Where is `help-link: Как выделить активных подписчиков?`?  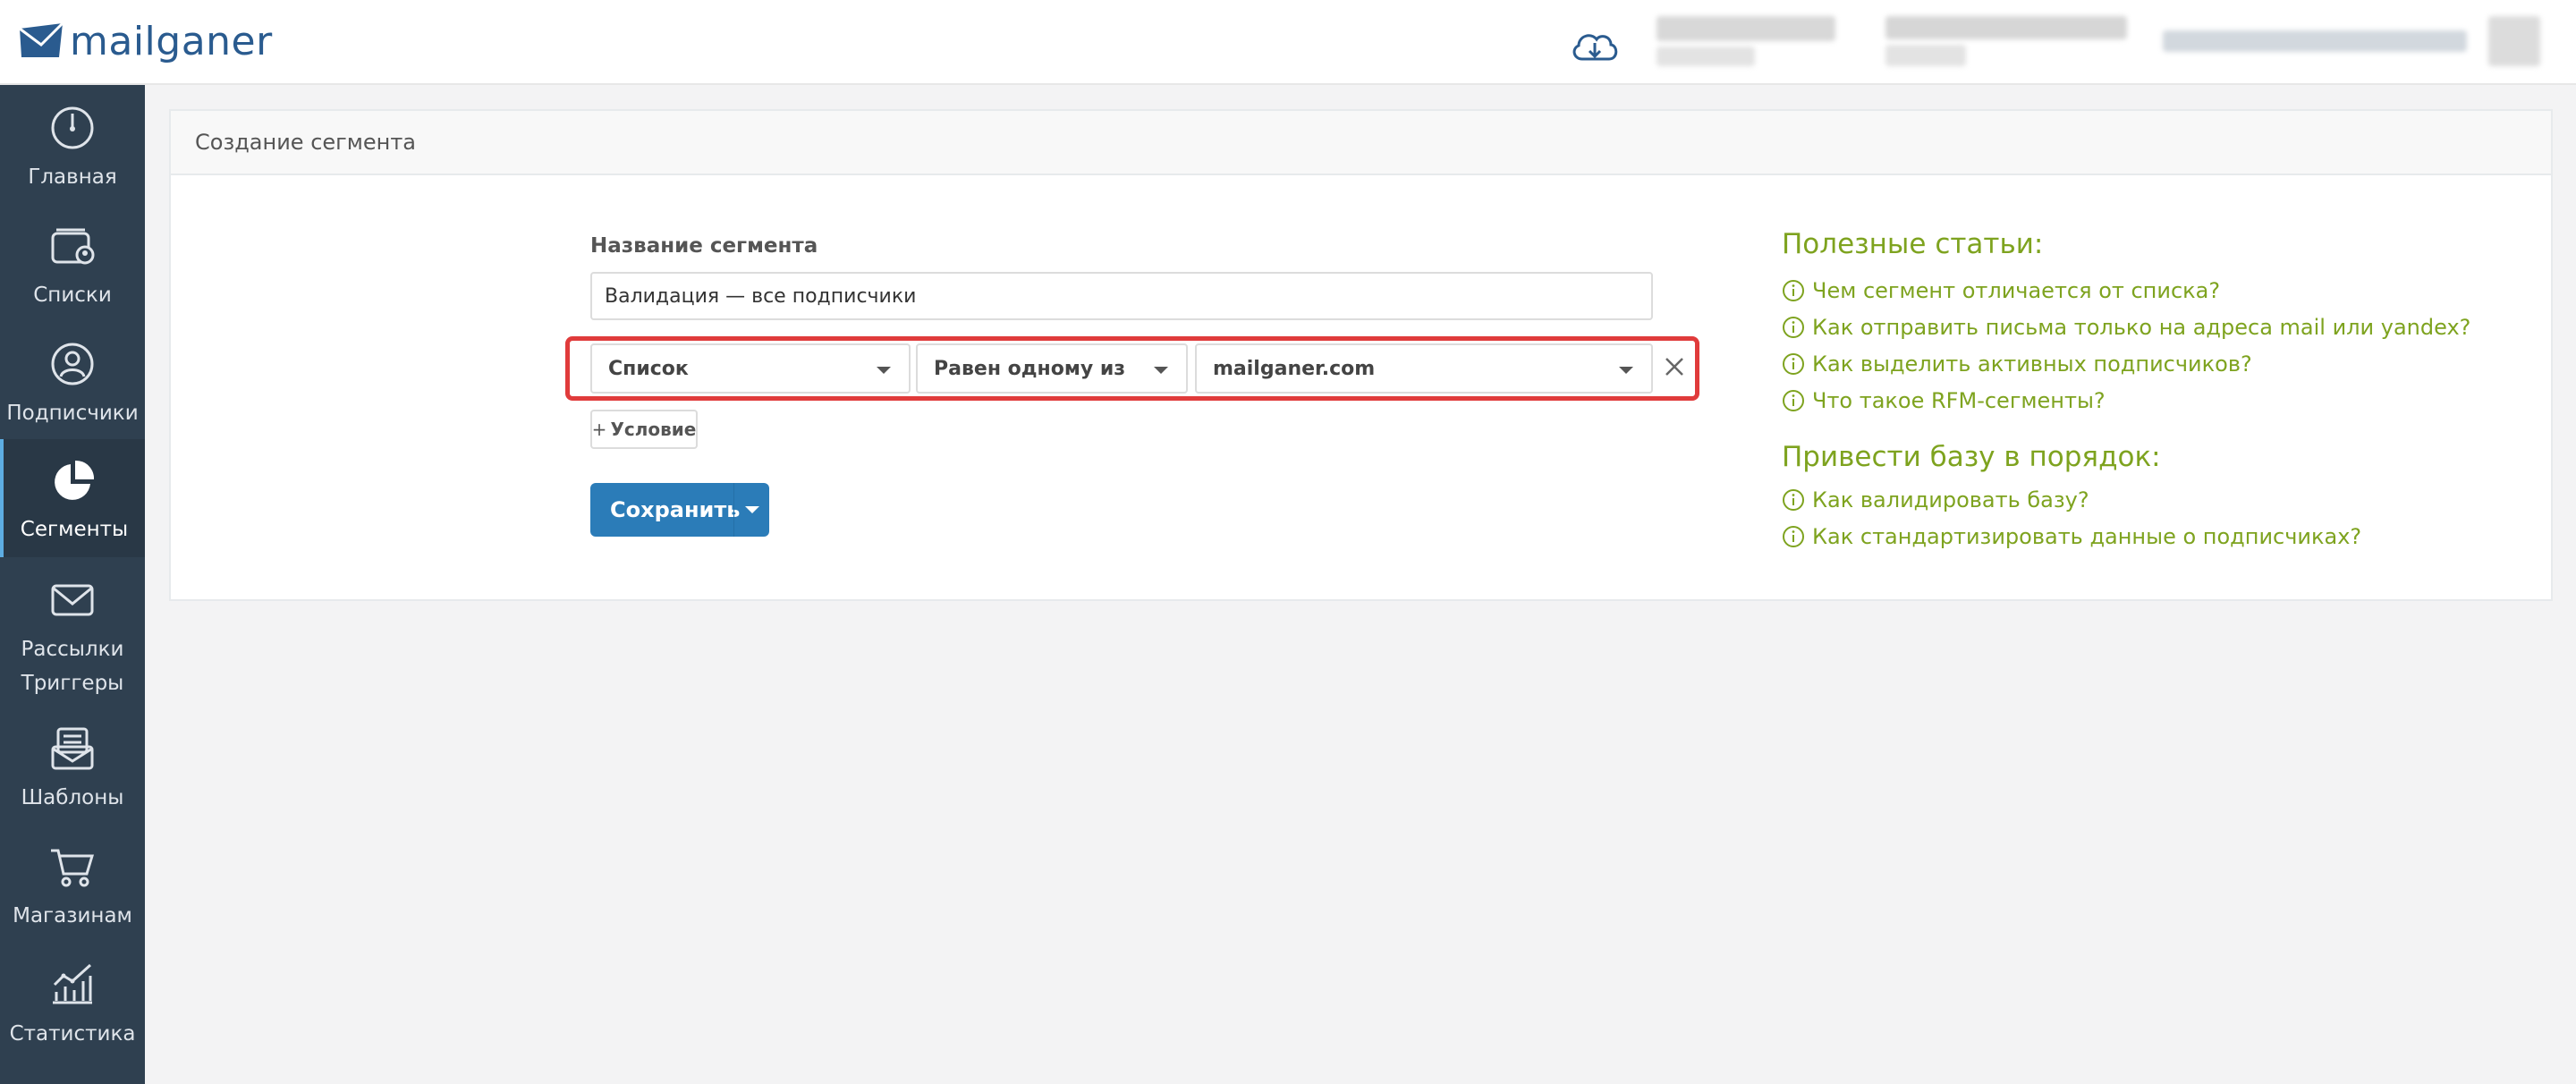
help-link: Как выделить активных подписчиков? is located at coordinates (2017, 364).